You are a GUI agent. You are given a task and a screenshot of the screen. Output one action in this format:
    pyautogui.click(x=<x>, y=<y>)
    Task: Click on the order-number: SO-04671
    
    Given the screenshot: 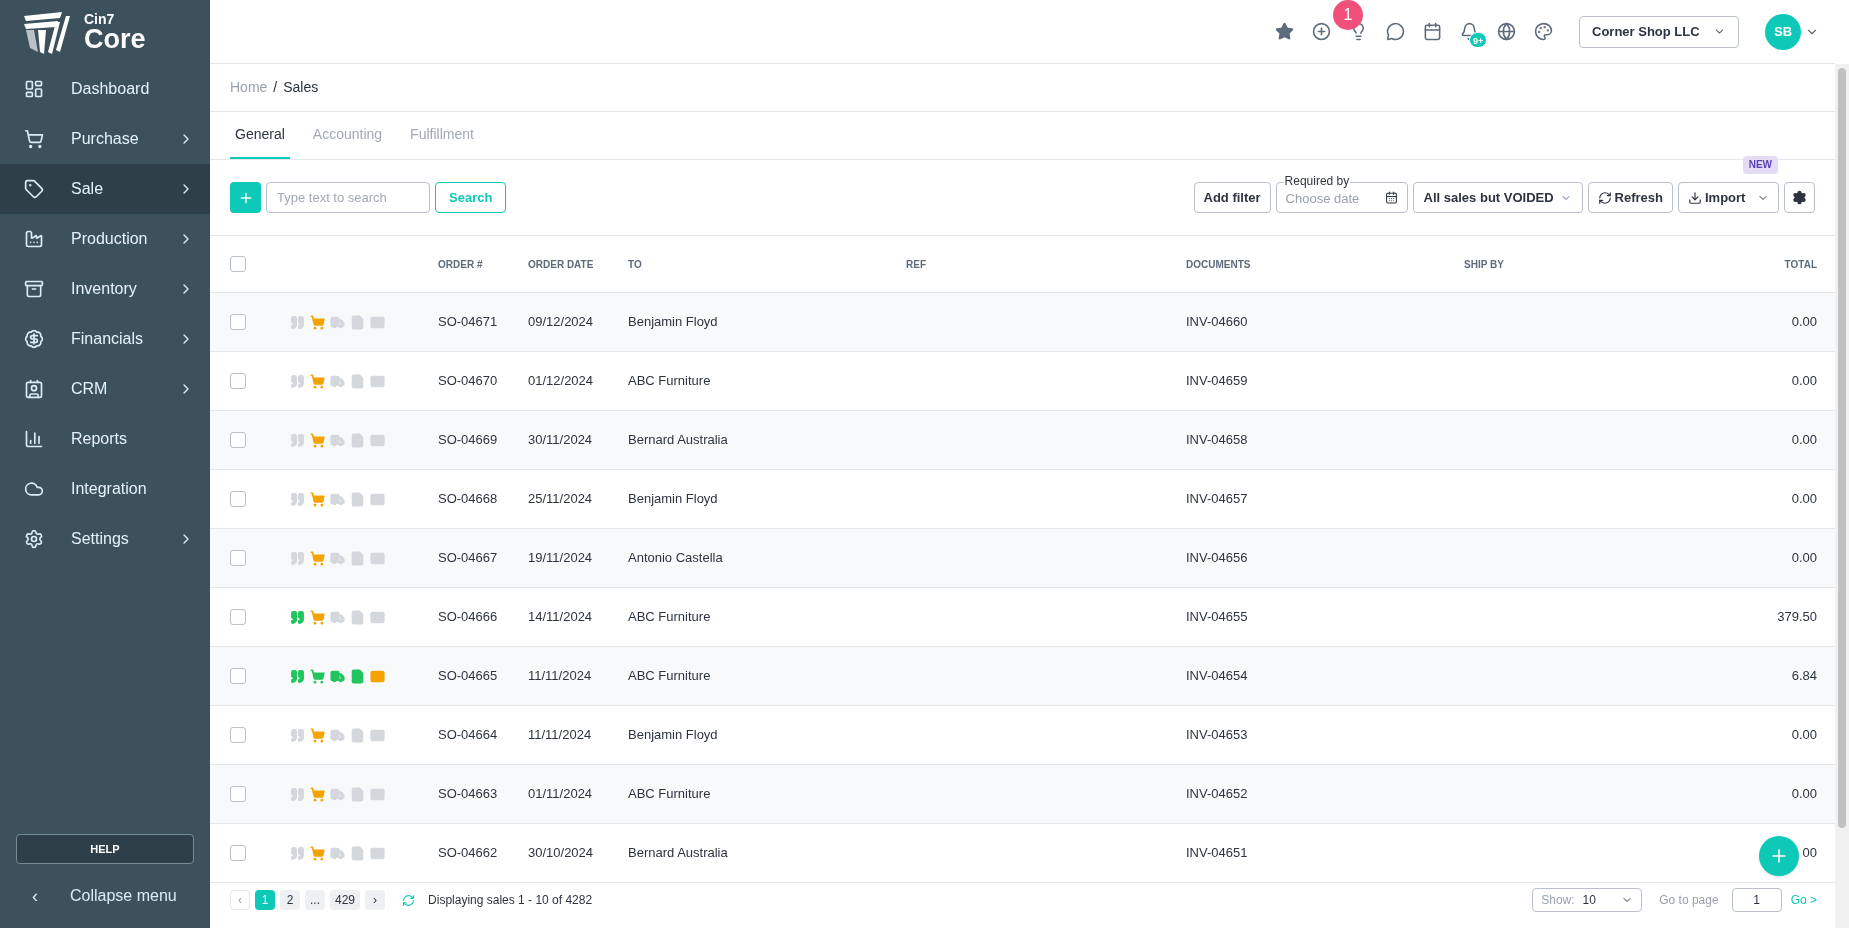 What is the action you would take?
    pyautogui.click(x=483, y=322)
    